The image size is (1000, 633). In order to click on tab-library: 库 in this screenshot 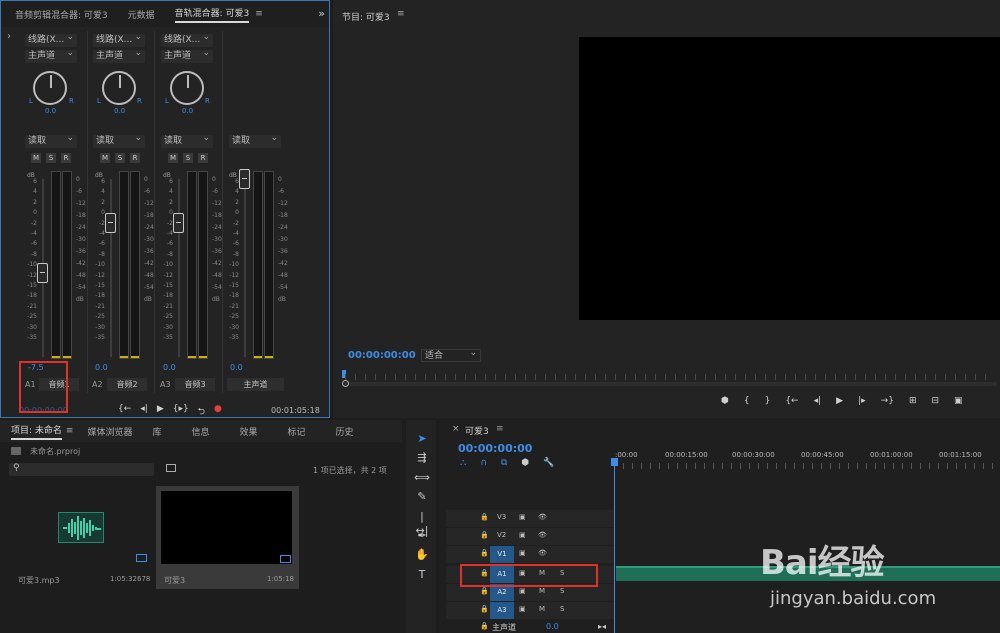, I will do `click(156, 431)`.